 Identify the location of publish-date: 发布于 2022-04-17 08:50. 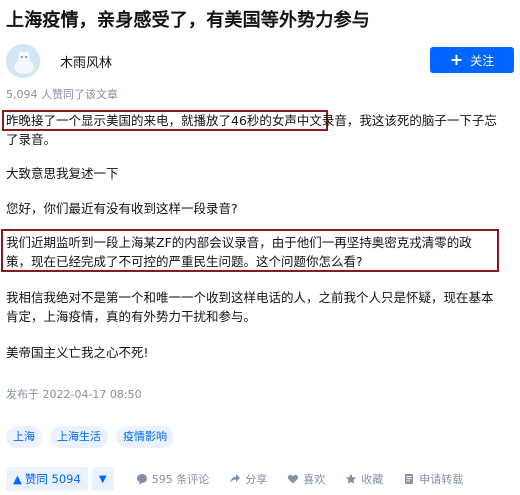
(74, 394).